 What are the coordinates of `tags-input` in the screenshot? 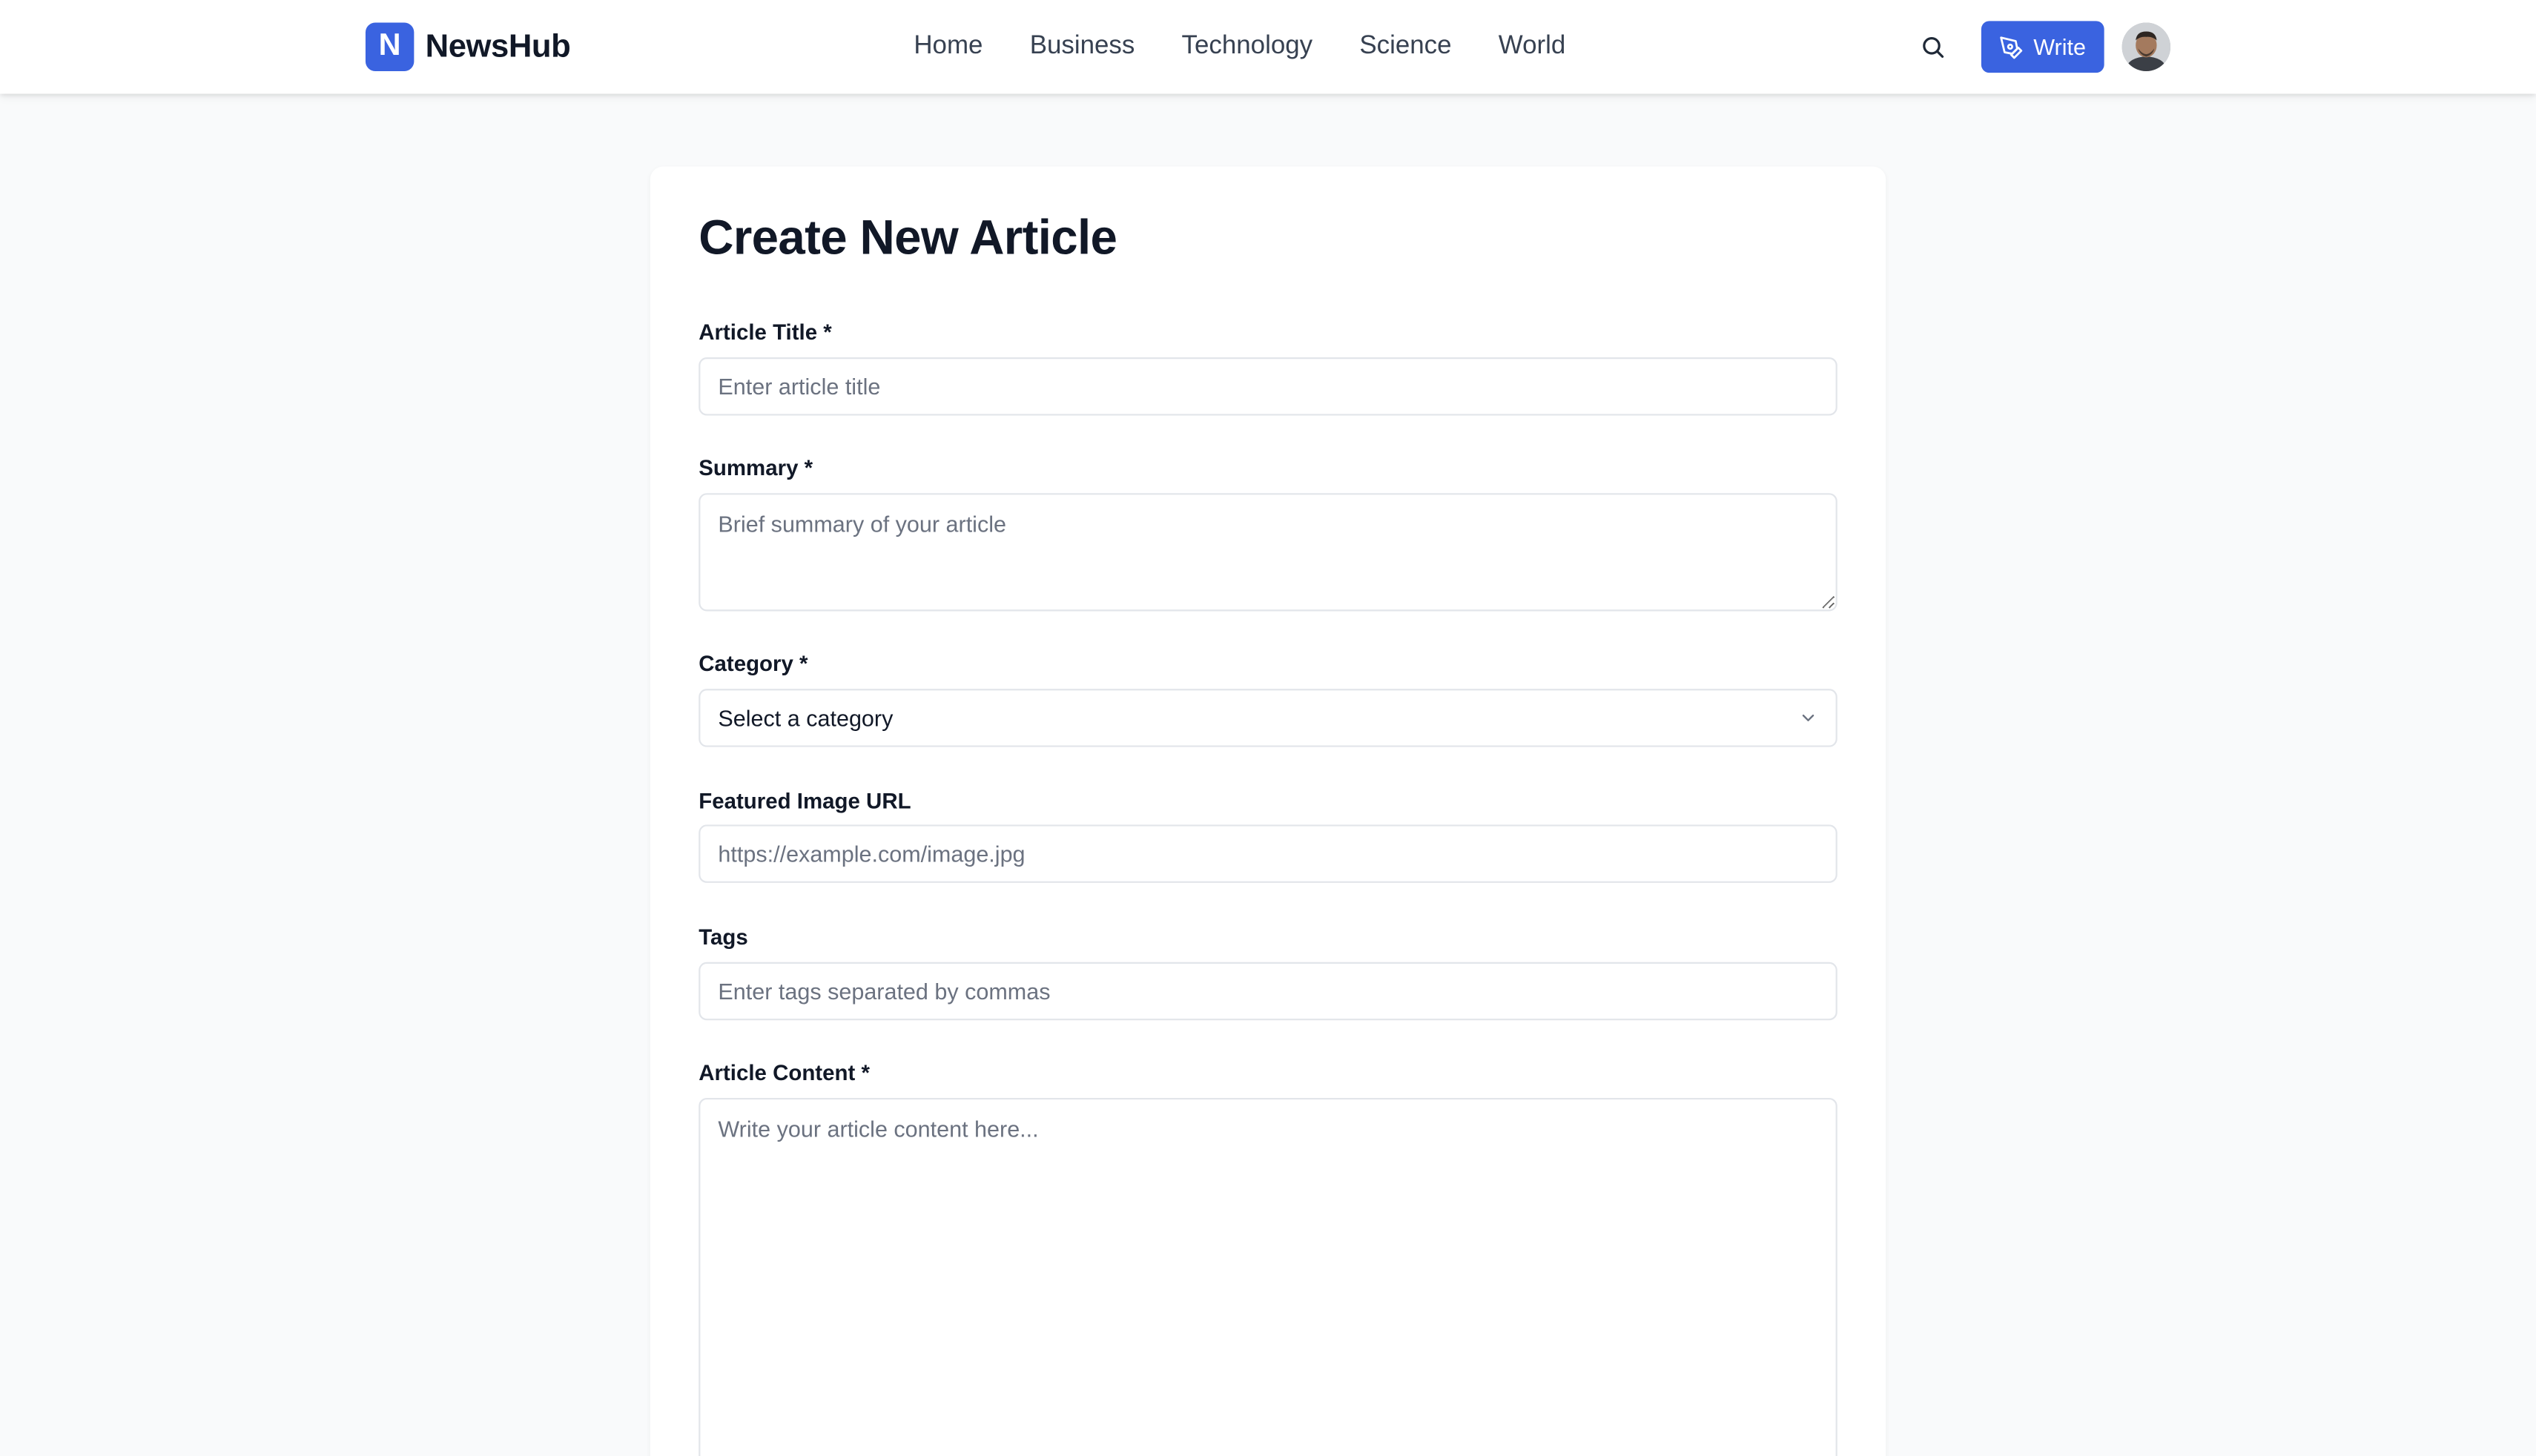 It's located at (1268, 991).